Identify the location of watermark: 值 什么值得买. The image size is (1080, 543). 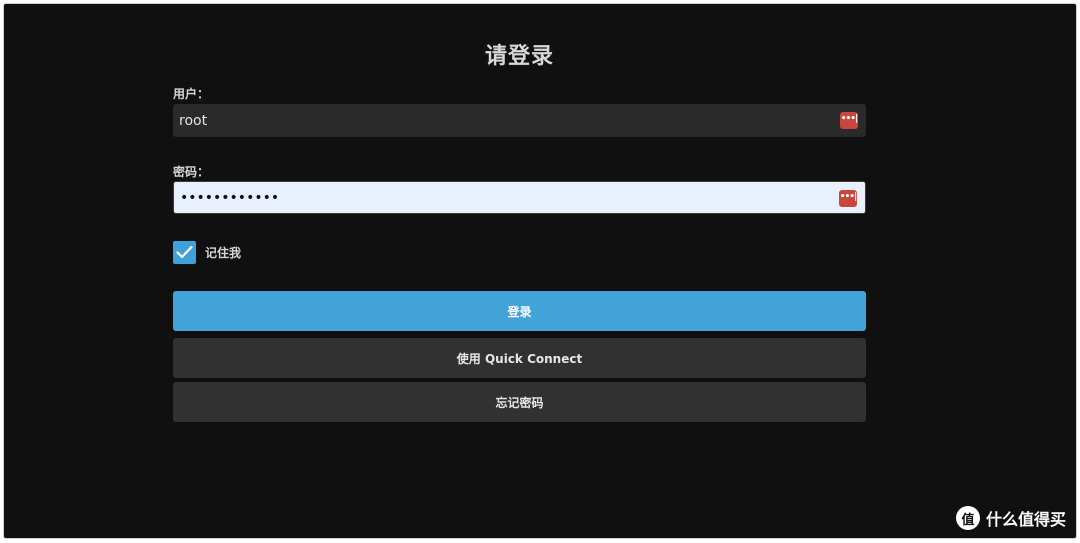
(1010, 518).